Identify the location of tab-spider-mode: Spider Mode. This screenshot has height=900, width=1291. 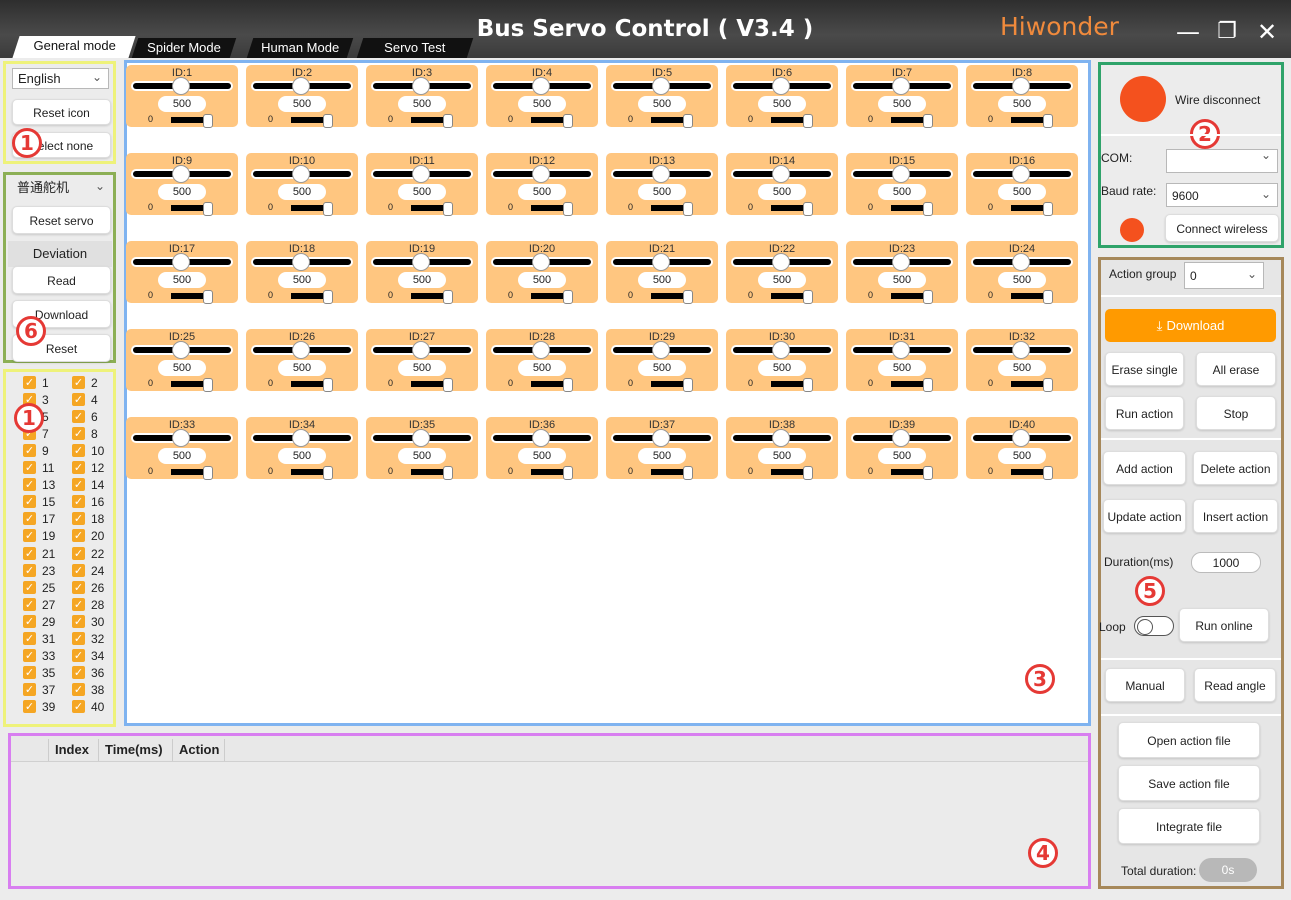
(184, 48).